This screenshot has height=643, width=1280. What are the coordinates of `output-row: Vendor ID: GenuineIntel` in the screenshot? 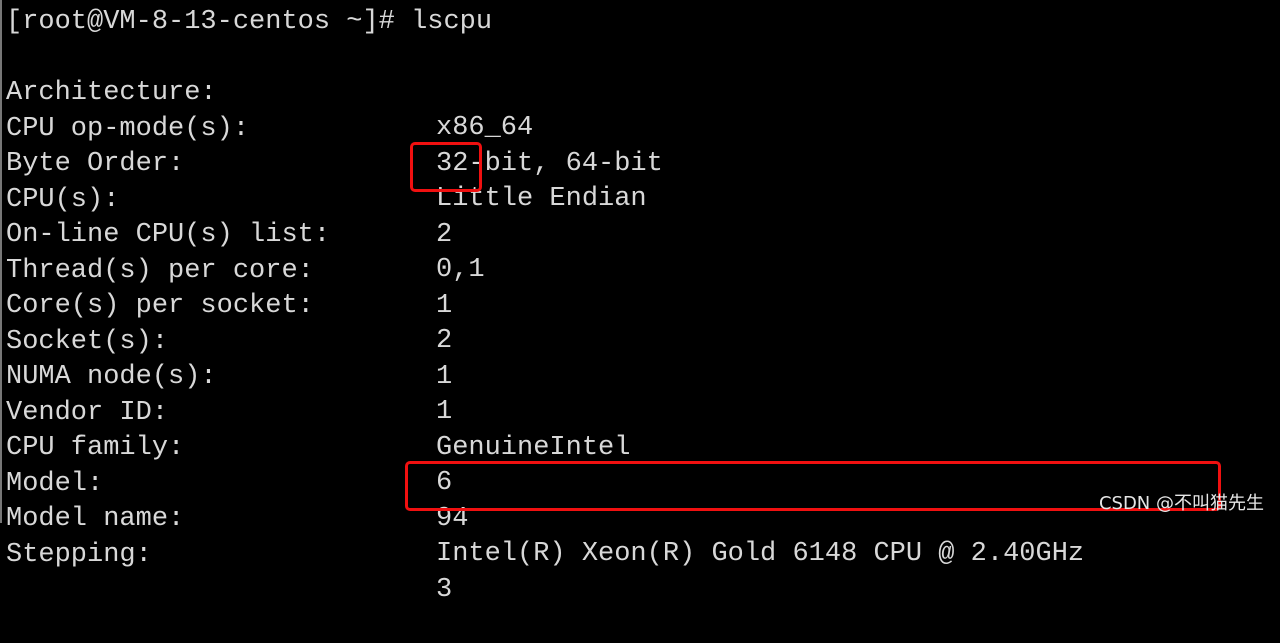 It's located at (318, 412).